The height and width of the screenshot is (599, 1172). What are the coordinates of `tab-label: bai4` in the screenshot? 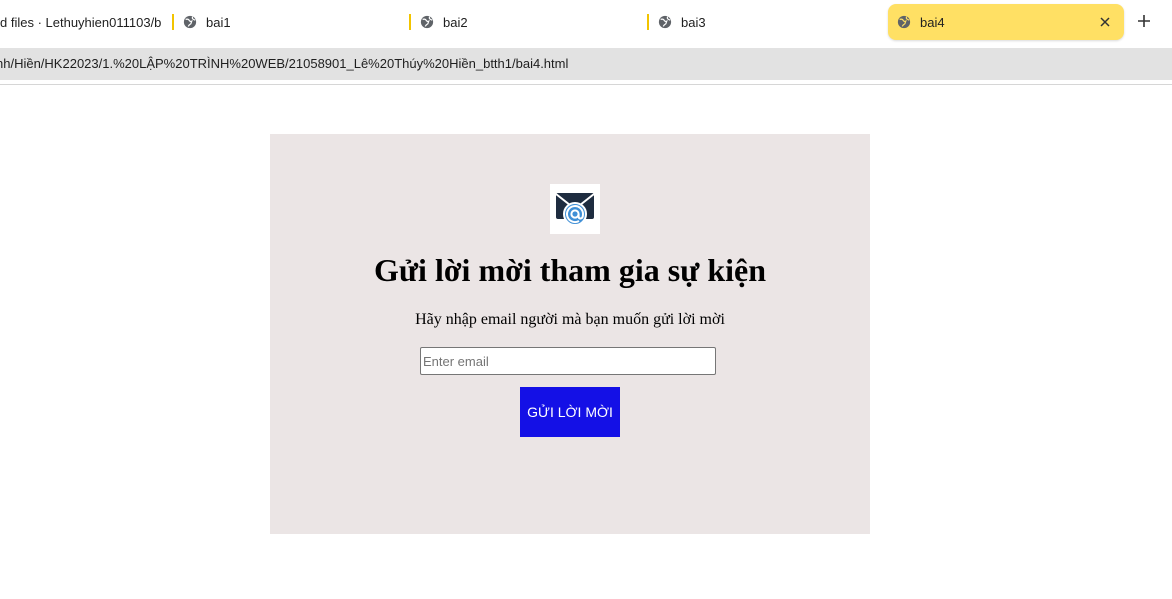 It's located at (932, 22).